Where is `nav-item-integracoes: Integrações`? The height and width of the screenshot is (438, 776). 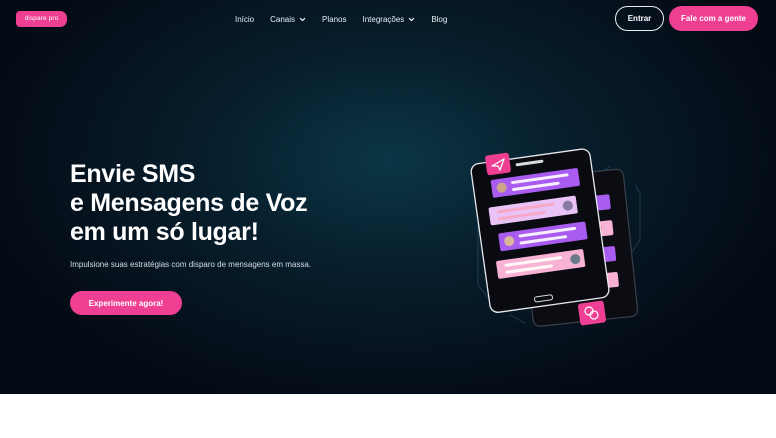
nav-item-integracoes: Integrações is located at coordinates (389, 19).